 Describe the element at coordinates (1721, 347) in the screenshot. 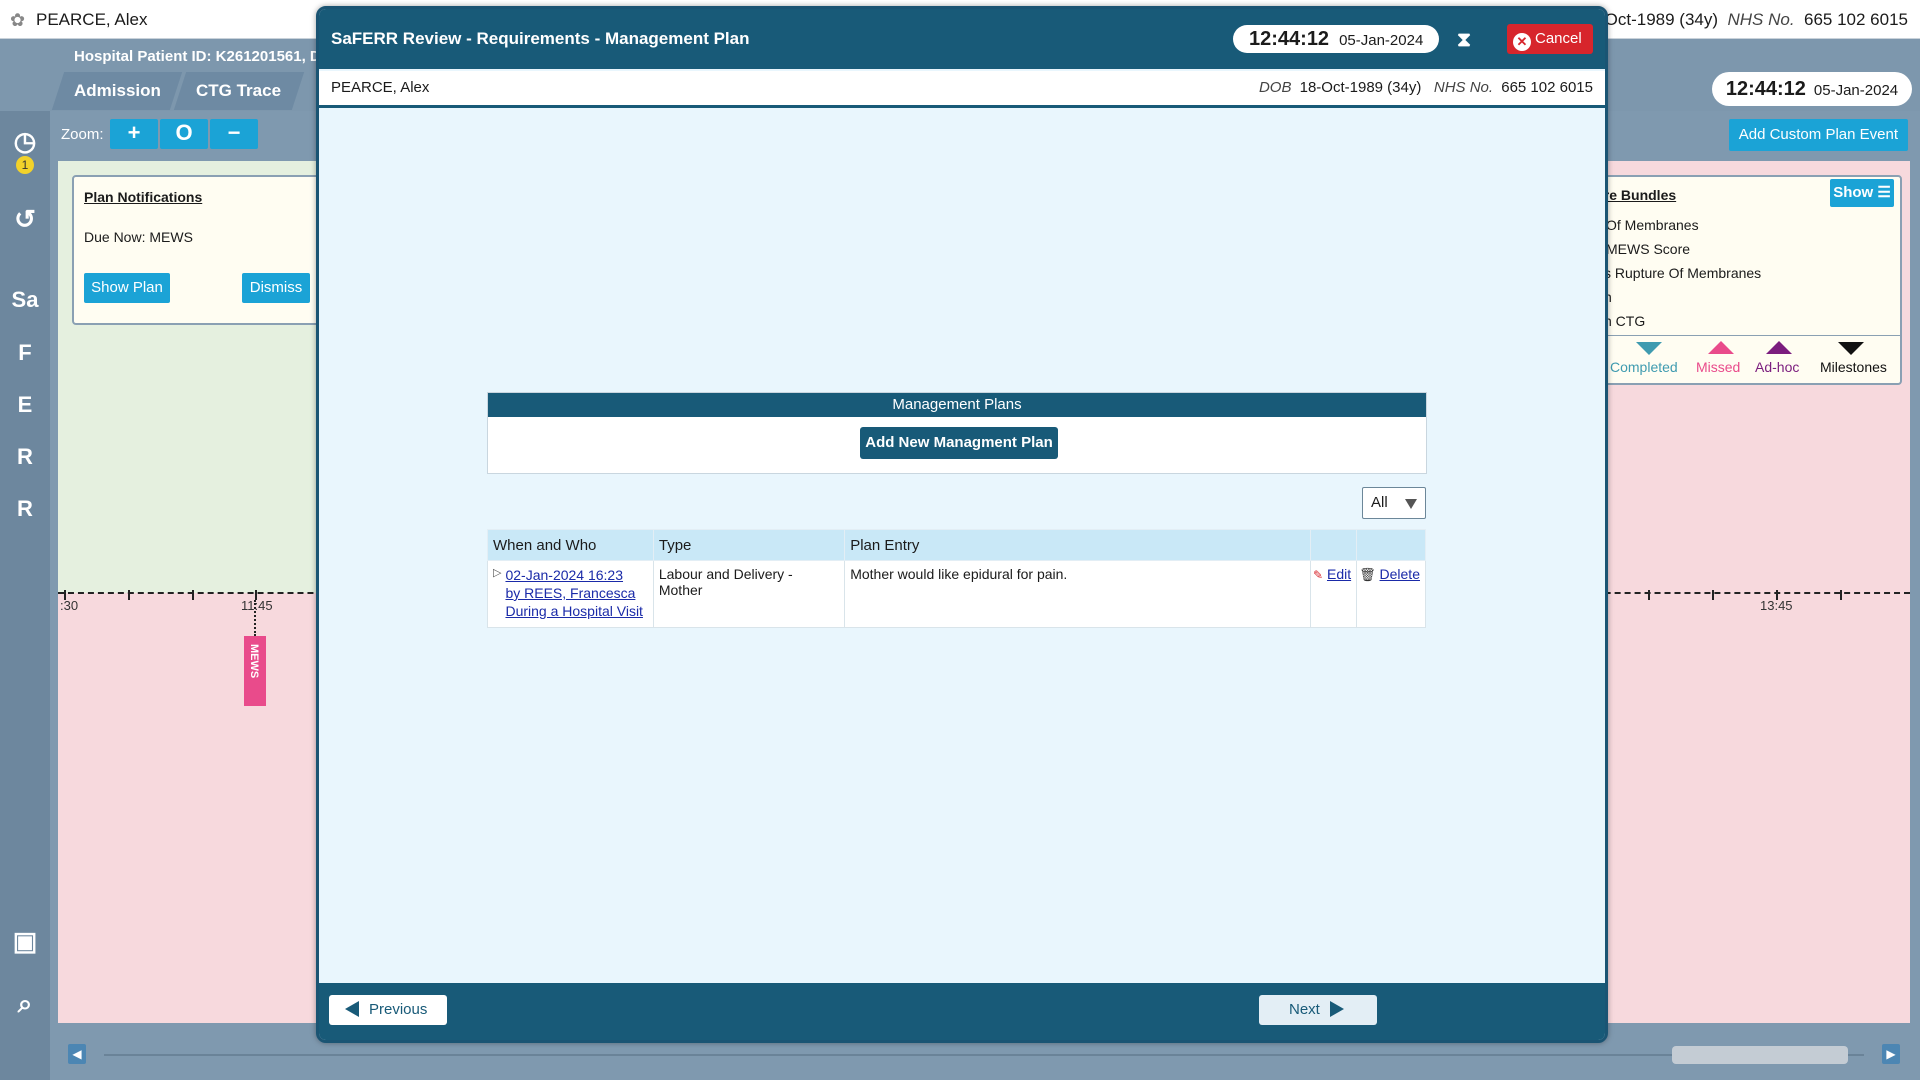

I see `missed-triangle-icon` at that location.